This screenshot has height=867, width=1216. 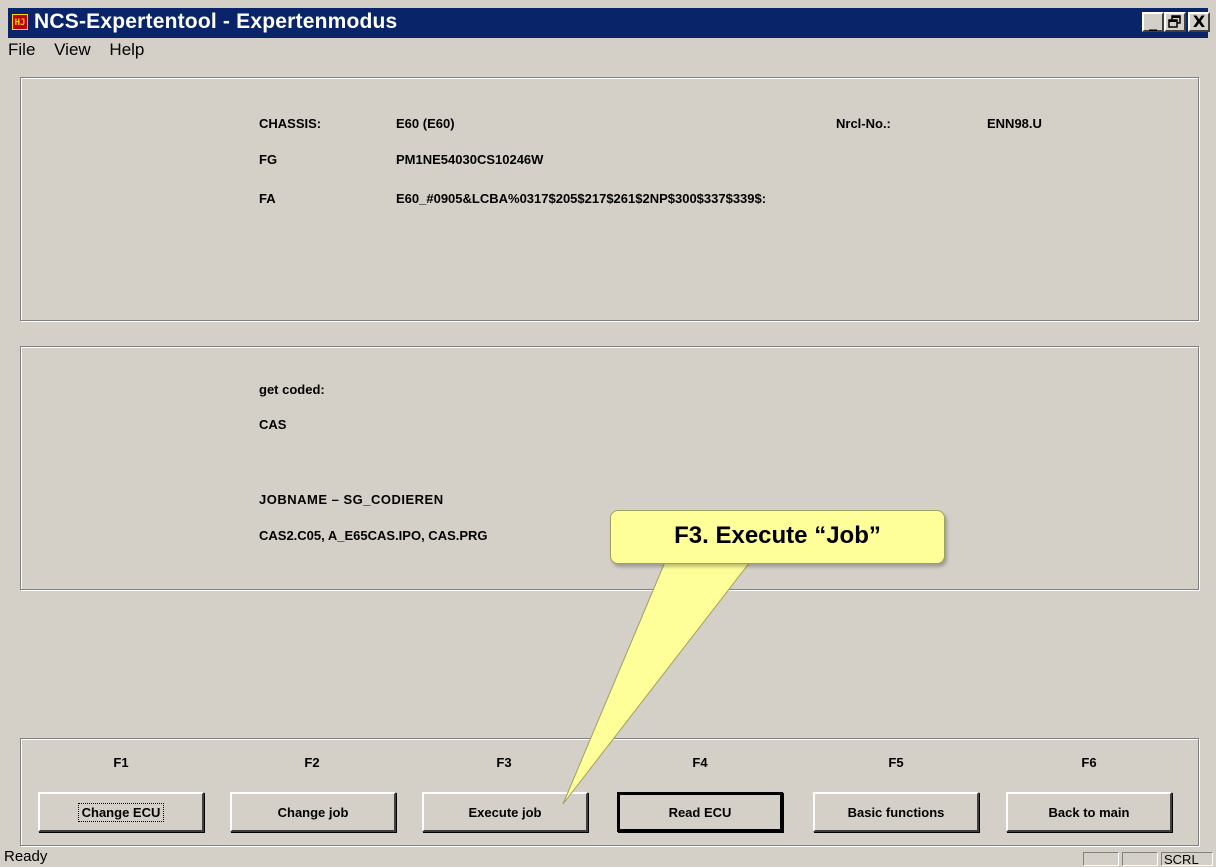 I want to click on callout-pointer, so click(x=657, y=683).